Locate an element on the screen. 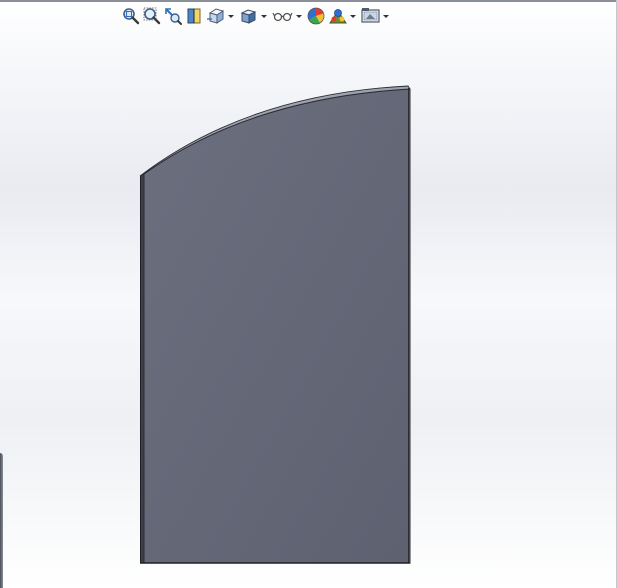  feature-manager-panel-edge is located at coordinates (1, 520).